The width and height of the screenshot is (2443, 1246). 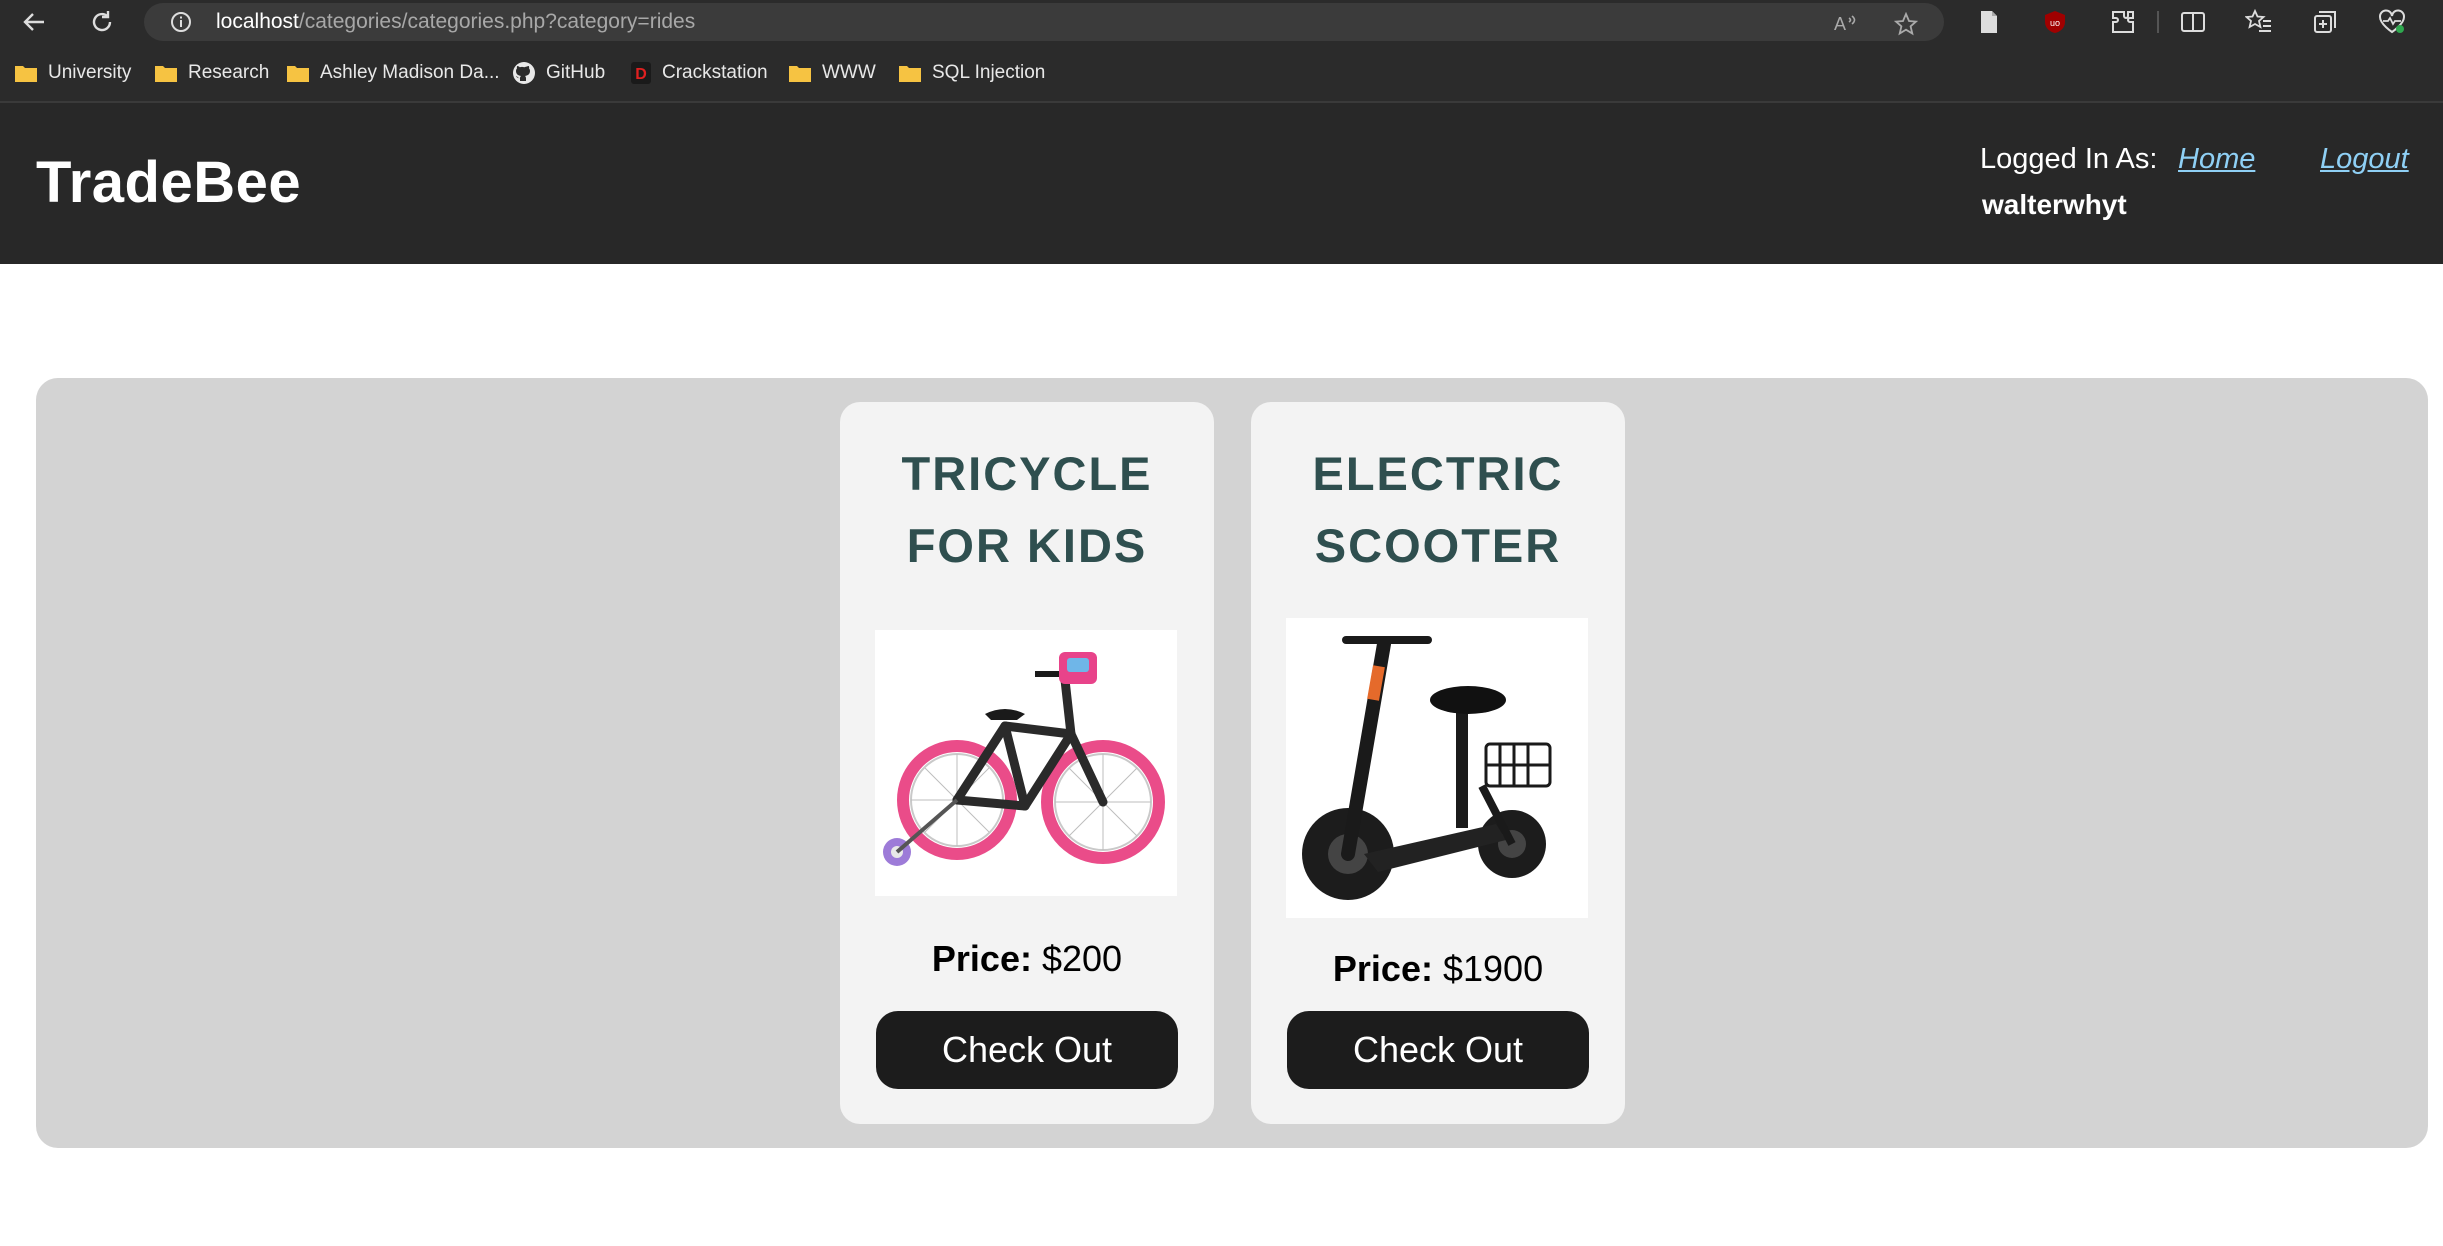 What do you see at coordinates (229, 72) in the screenshot?
I see `bookmark-label: Research` at bounding box center [229, 72].